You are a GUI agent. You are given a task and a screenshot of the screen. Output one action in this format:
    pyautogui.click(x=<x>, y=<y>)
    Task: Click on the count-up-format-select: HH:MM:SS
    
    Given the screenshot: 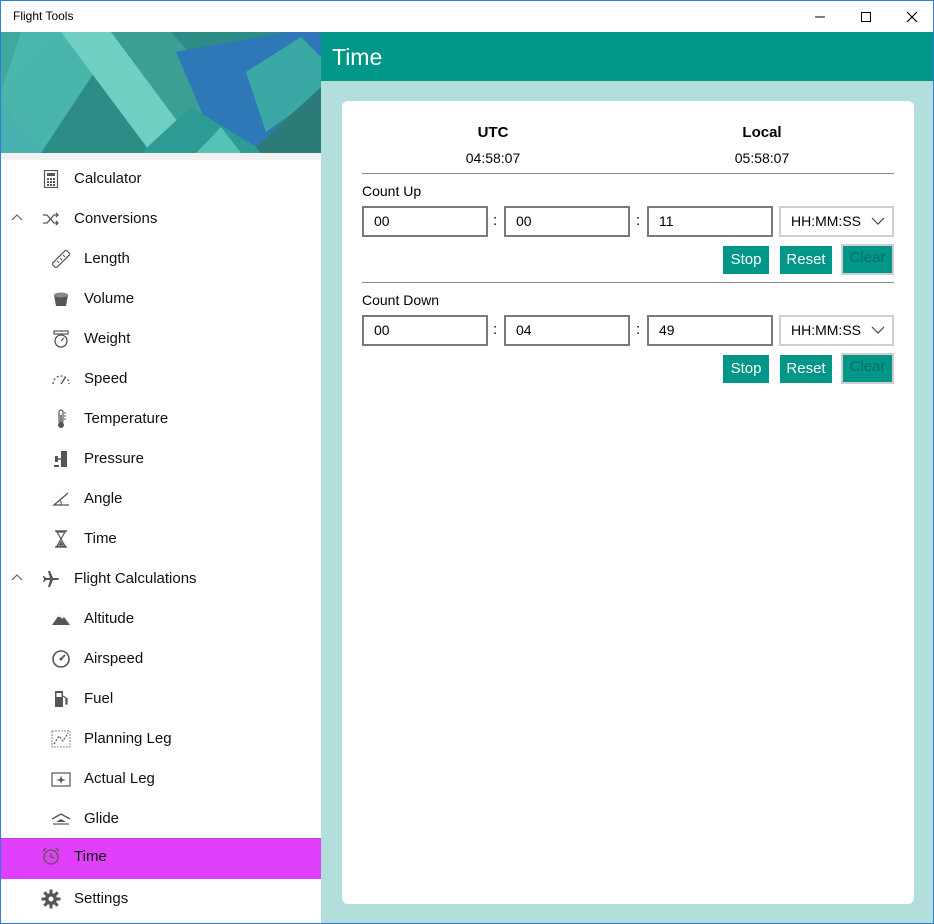 What is the action you would take?
    pyautogui.click(x=836, y=221)
    